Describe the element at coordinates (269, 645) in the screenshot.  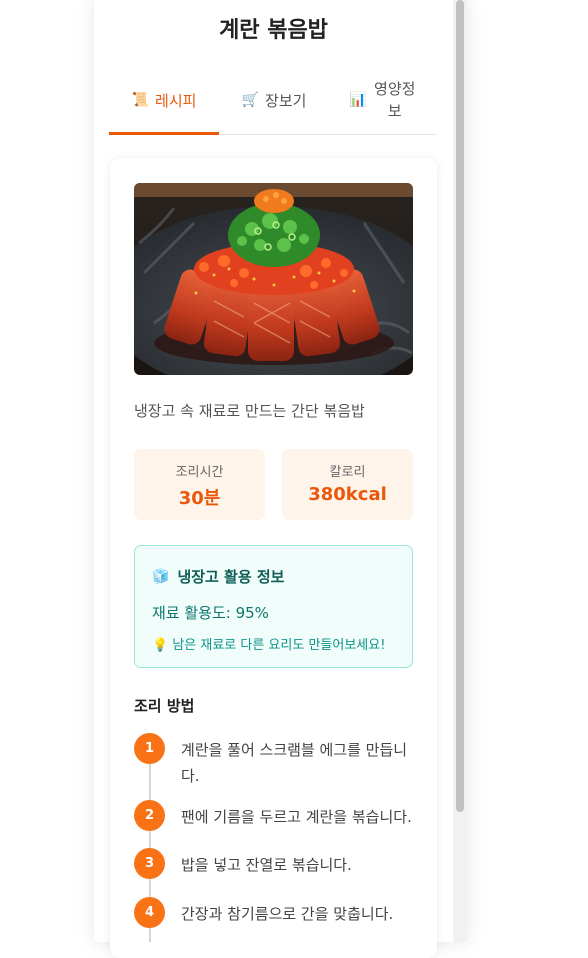
I see `fridge-tip: 💡 남은 재료로 다른 요리도 만들어보세요!` at that location.